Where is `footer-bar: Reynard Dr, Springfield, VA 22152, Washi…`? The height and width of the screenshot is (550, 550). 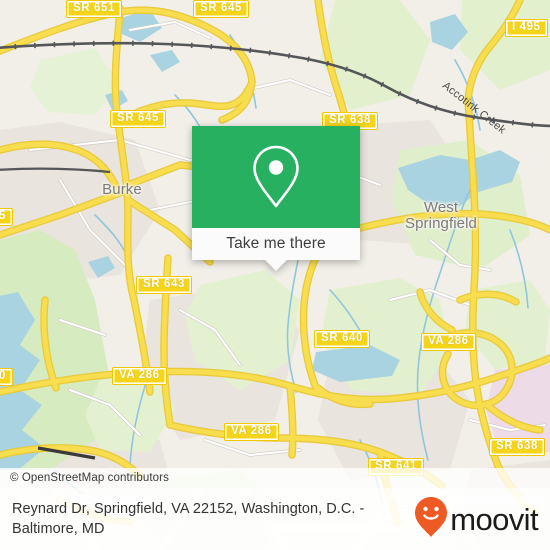
footer-bar: Reynard Dr, Springfield, VA 22152, Washi… is located at coordinates (275, 519).